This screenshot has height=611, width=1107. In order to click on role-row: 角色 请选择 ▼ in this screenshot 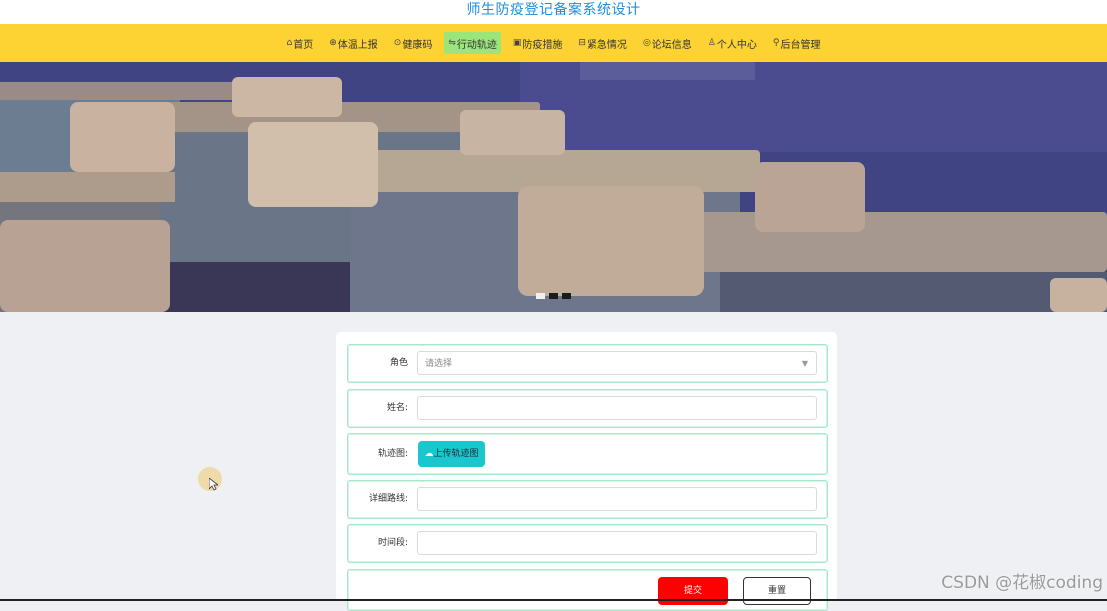, I will do `click(587, 363)`.